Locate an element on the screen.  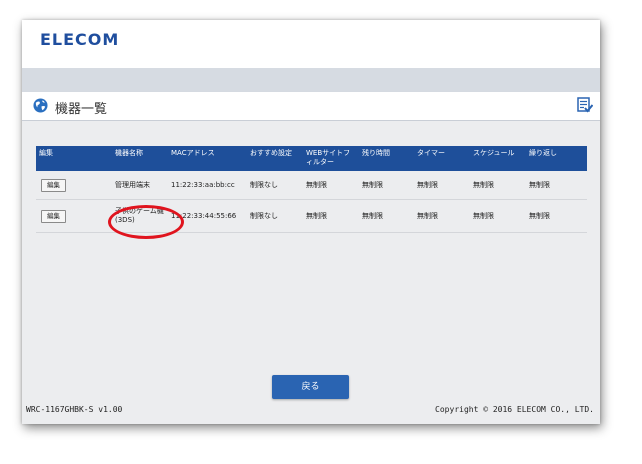
back-button: 戻る is located at coordinates (310, 387).